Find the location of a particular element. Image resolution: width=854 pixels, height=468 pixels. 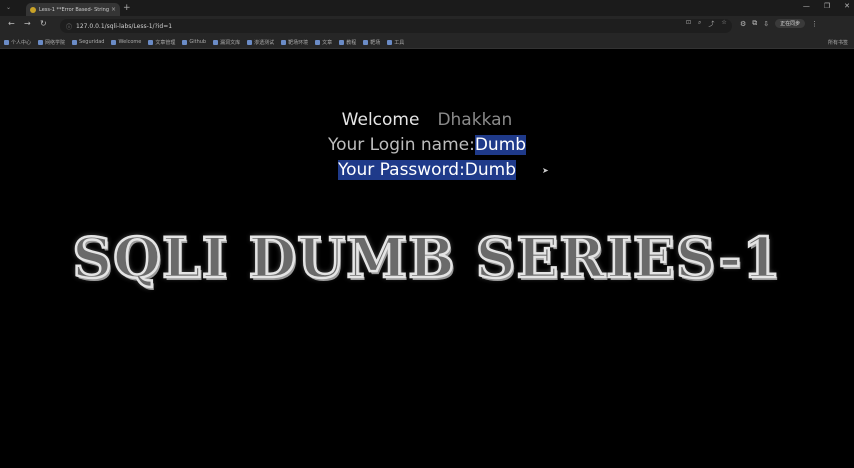

password-label: Your Password: is located at coordinates (401, 170).